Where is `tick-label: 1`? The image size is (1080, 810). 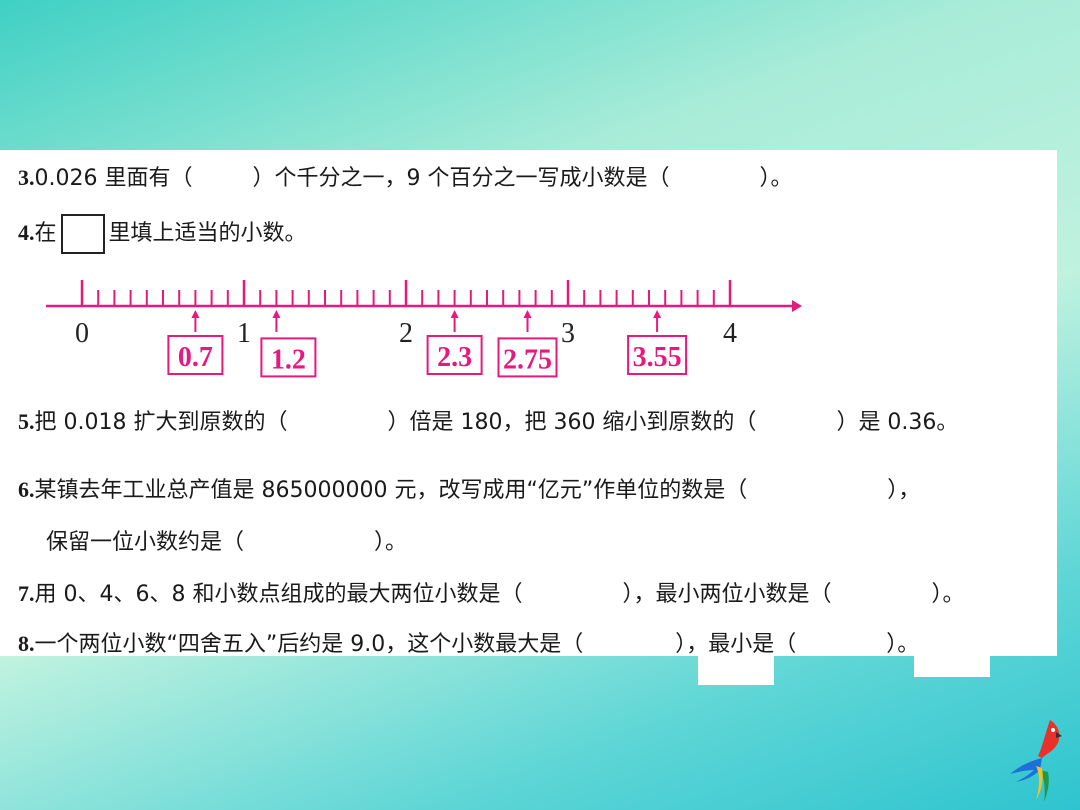 tick-label: 1 is located at coordinates (244, 333).